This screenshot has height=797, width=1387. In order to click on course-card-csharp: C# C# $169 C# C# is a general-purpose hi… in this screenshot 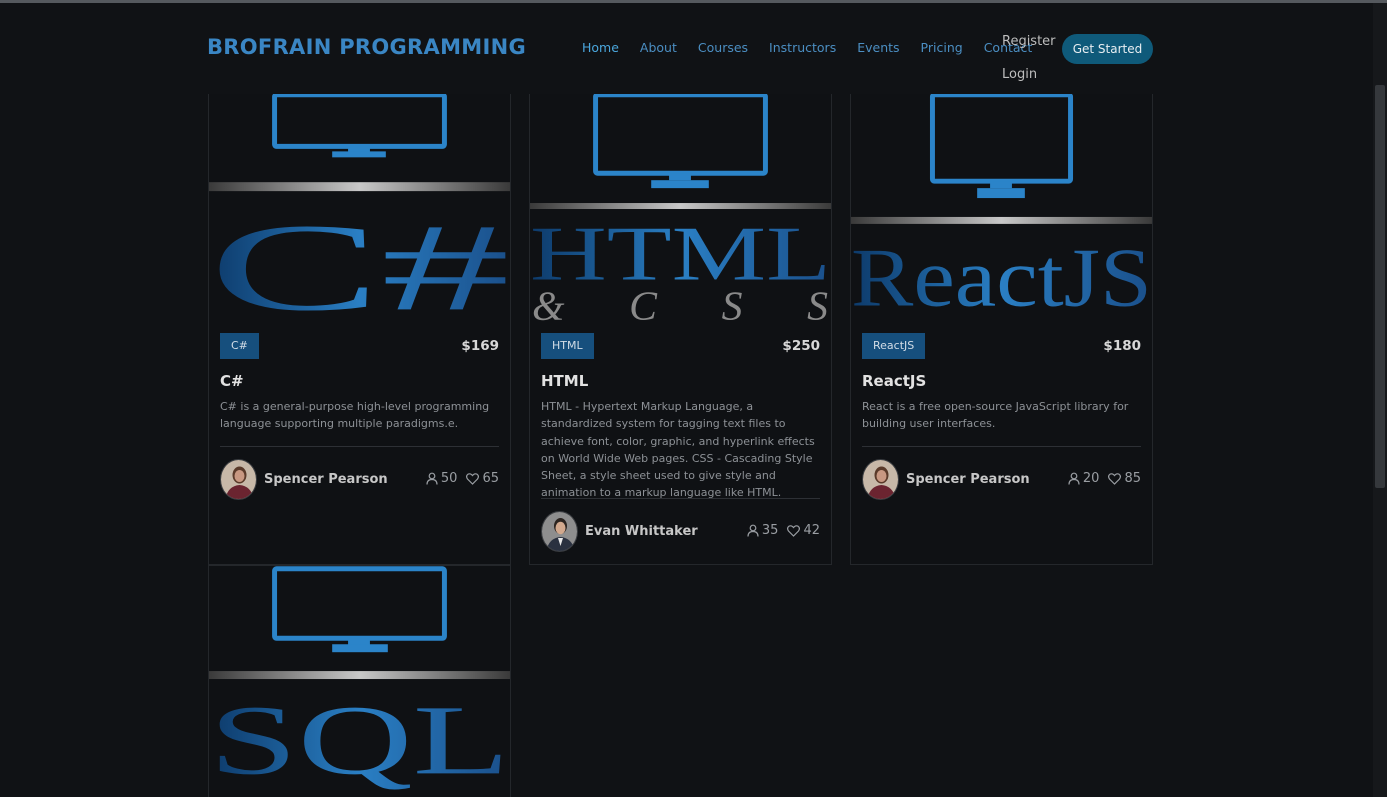, I will do `click(359, 329)`.